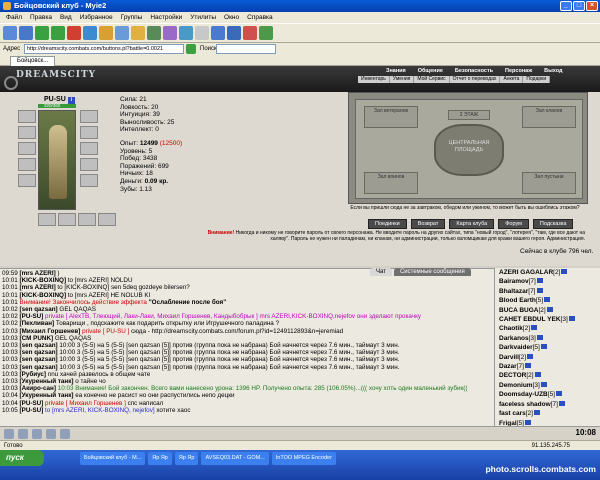  I want to click on equip-slot-weapon, so click(27, 148).